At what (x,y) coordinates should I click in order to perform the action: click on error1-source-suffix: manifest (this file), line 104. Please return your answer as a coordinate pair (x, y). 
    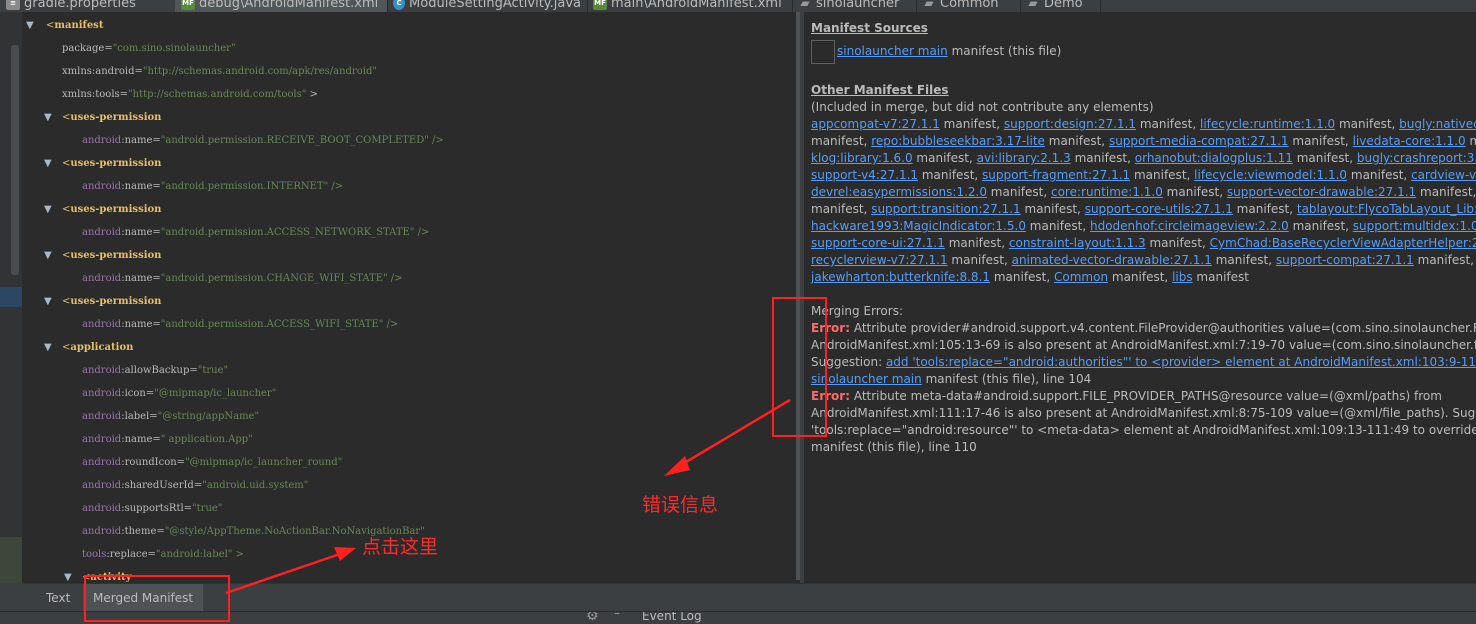
    Looking at the image, I should click on (1006, 379).